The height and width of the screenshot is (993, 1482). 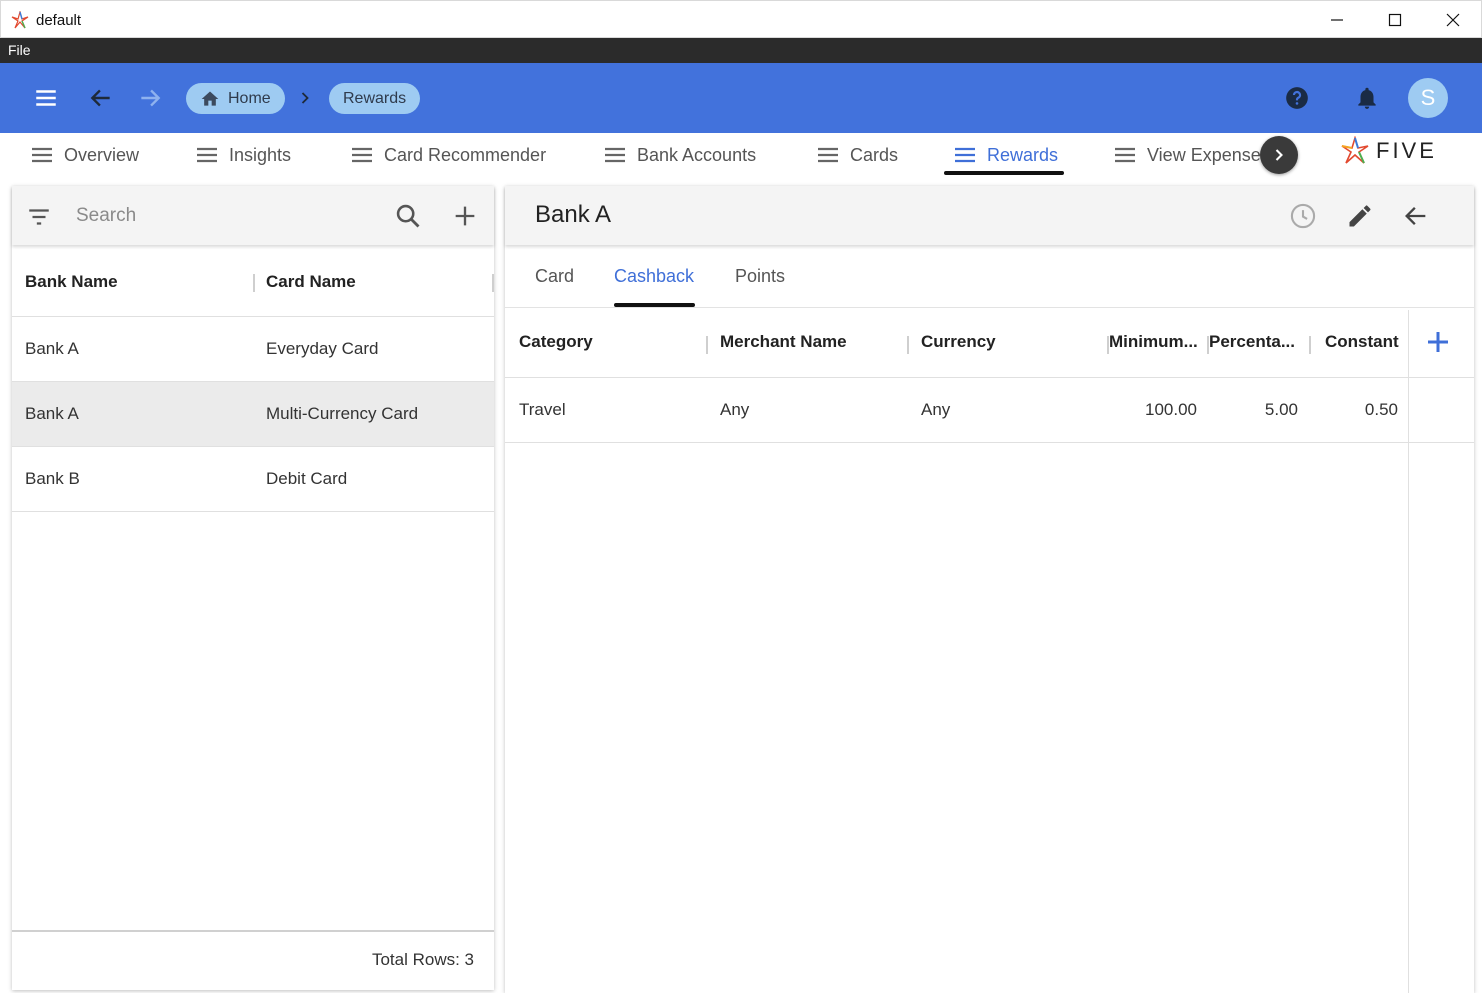 What do you see at coordinates (1297, 98) in the screenshot?
I see `help-button` at bounding box center [1297, 98].